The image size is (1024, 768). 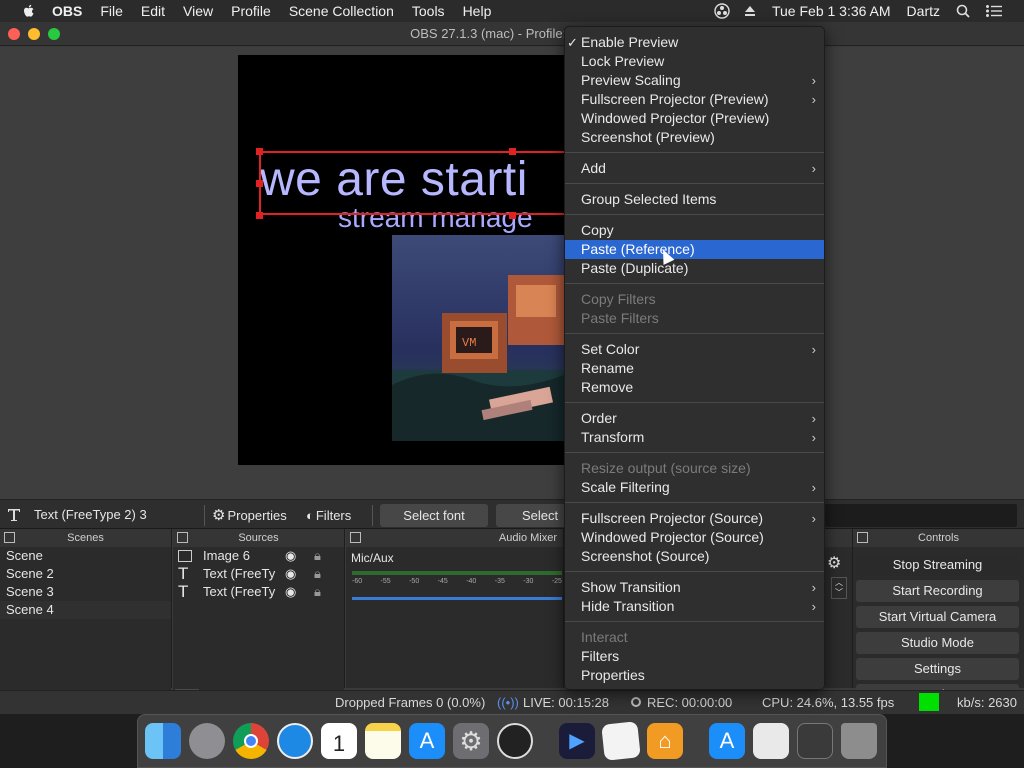 I want to click on trash-icon, so click(x=859, y=741).